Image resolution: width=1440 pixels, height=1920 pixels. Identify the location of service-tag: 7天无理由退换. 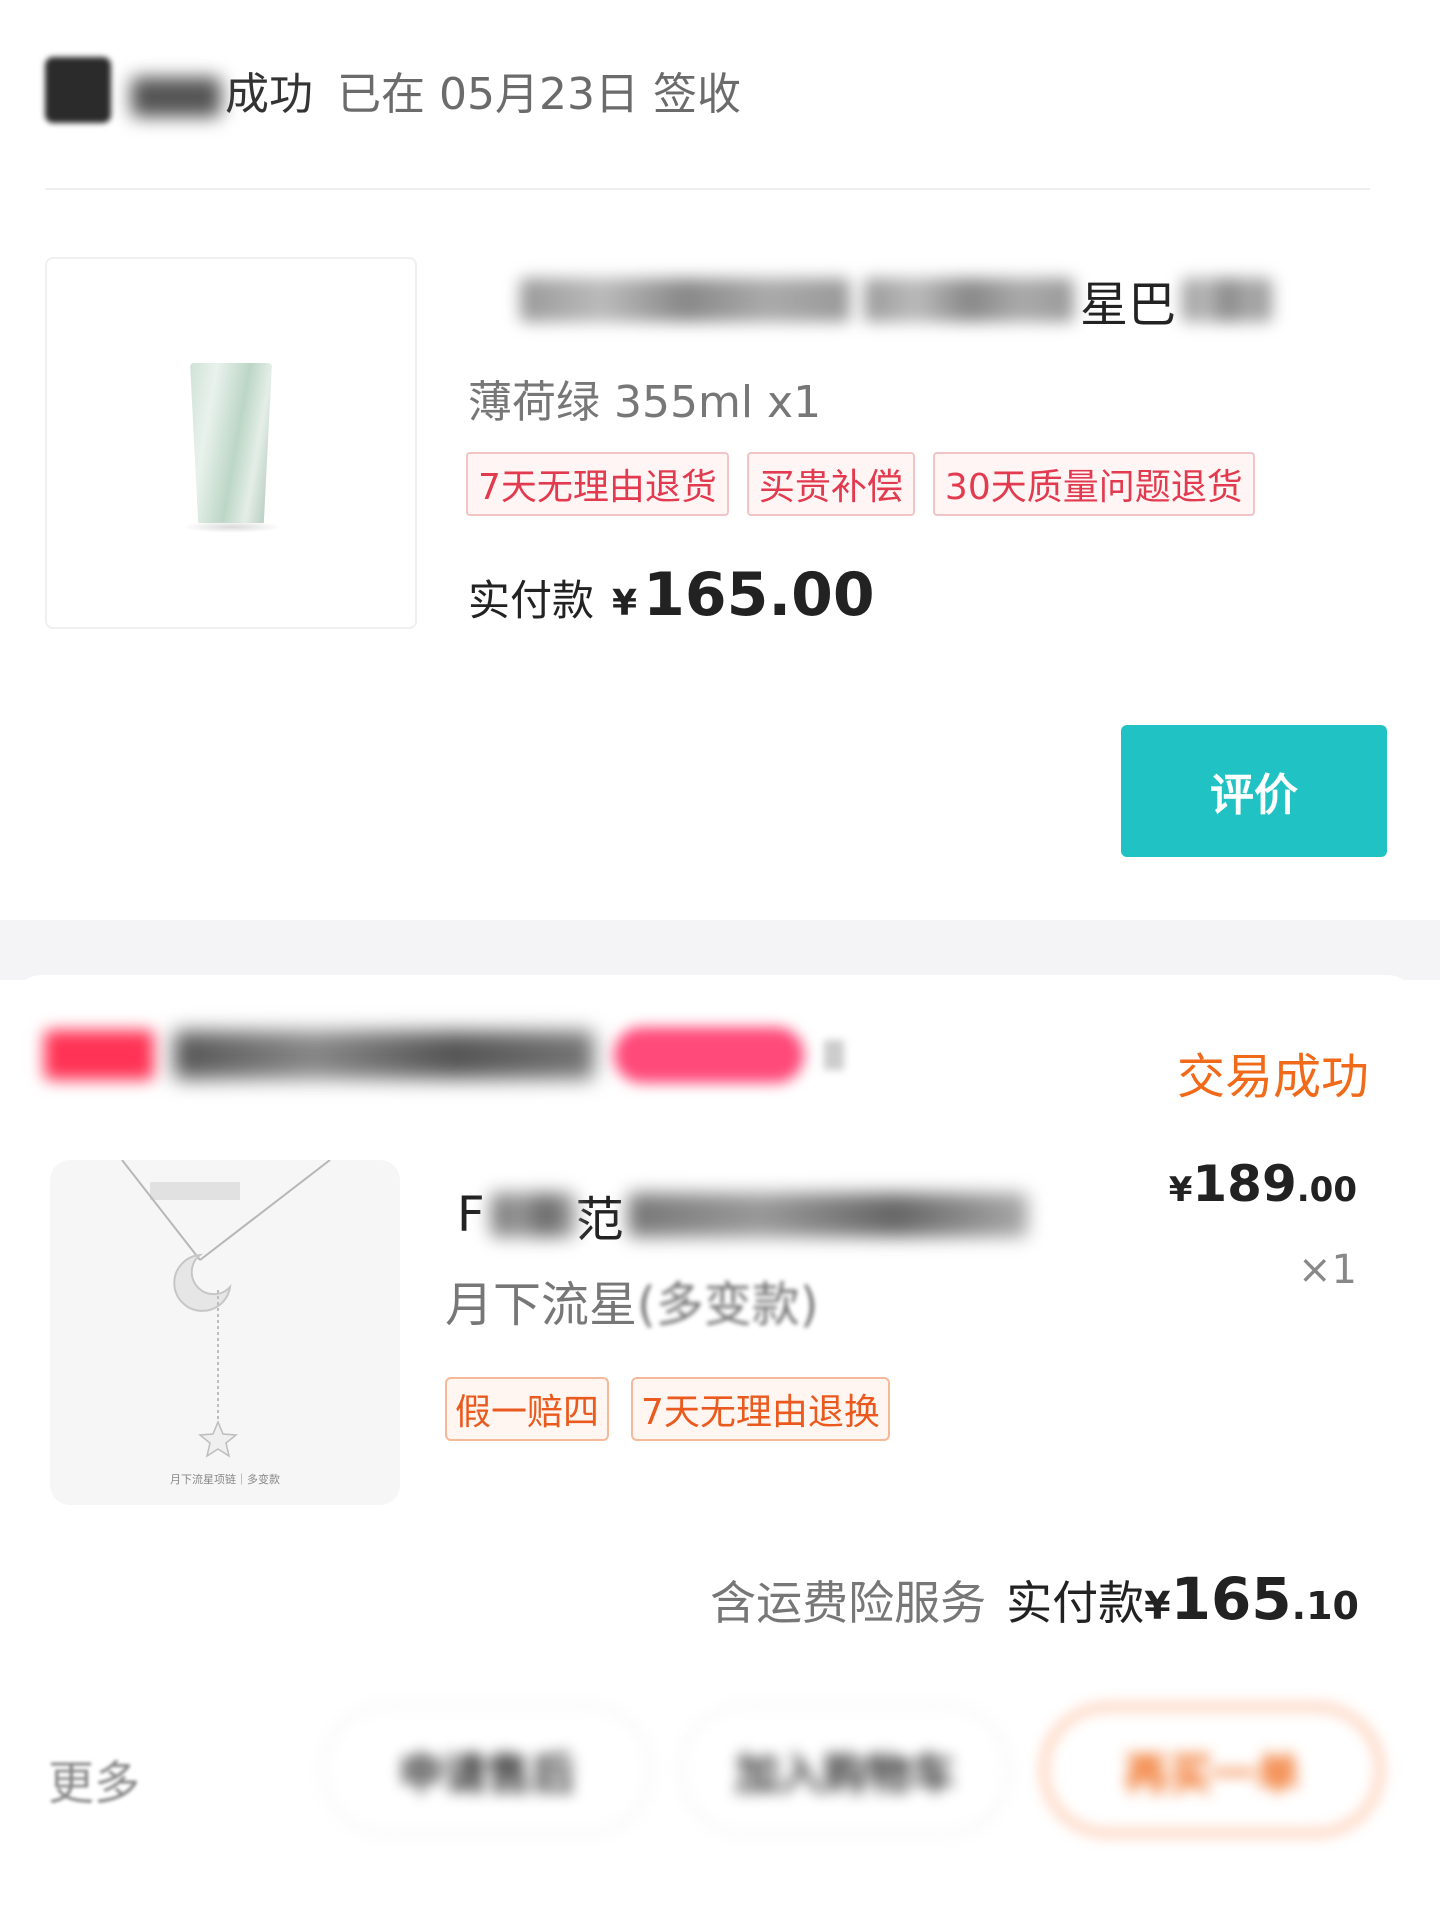
(760, 1409).